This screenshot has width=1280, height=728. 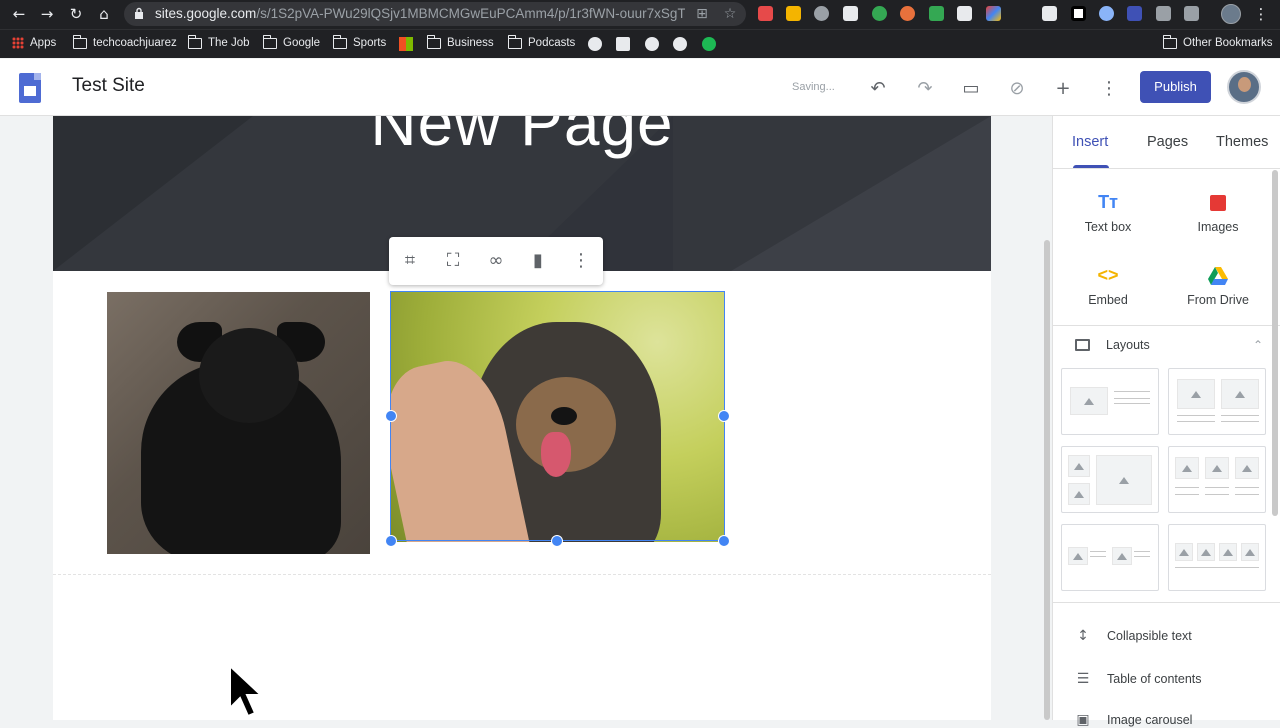 What do you see at coordinates (1112, 345) in the screenshot?
I see `layouts-header: Layouts` at bounding box center [1112, 345].